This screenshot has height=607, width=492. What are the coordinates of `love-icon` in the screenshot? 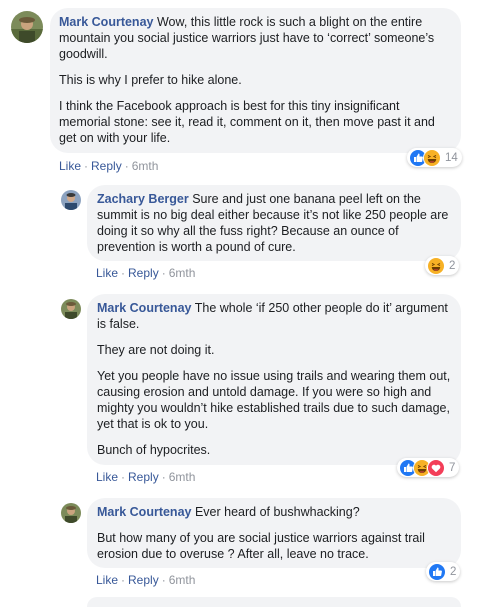 It's located at (436, 467).